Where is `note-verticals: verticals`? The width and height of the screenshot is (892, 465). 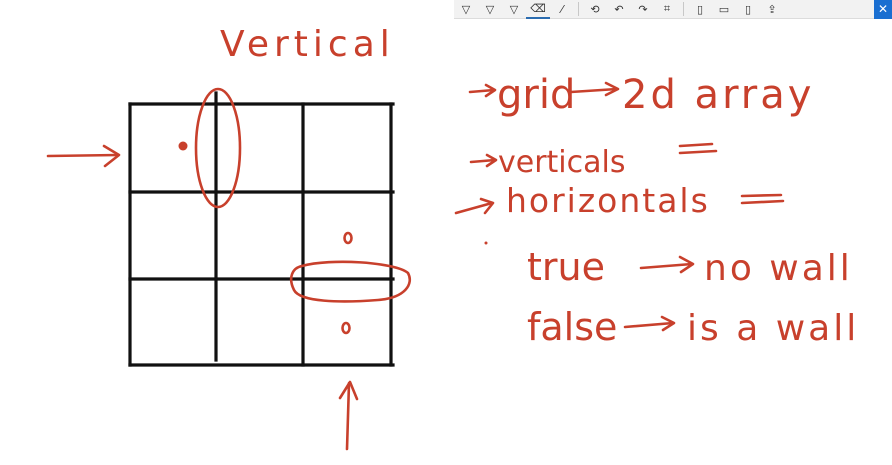 note-verticals: verticals is located at coordinates (562, 162).